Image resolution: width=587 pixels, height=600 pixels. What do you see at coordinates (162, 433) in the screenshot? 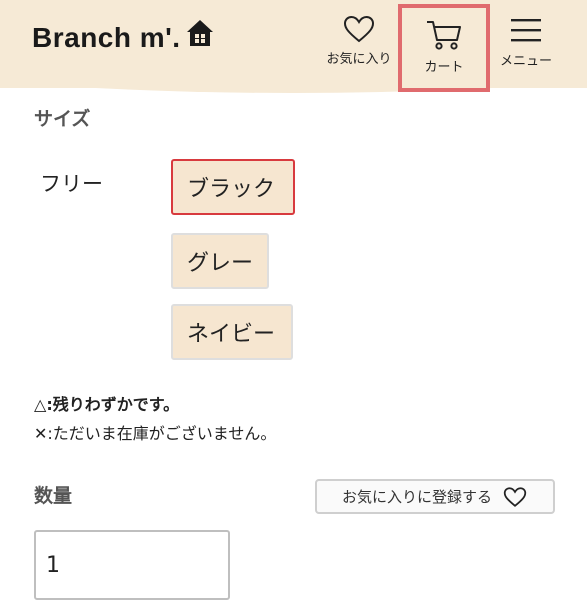
I see `stock-note-text: :ただいま在庫がございません。` at bounding box center [162, 433].